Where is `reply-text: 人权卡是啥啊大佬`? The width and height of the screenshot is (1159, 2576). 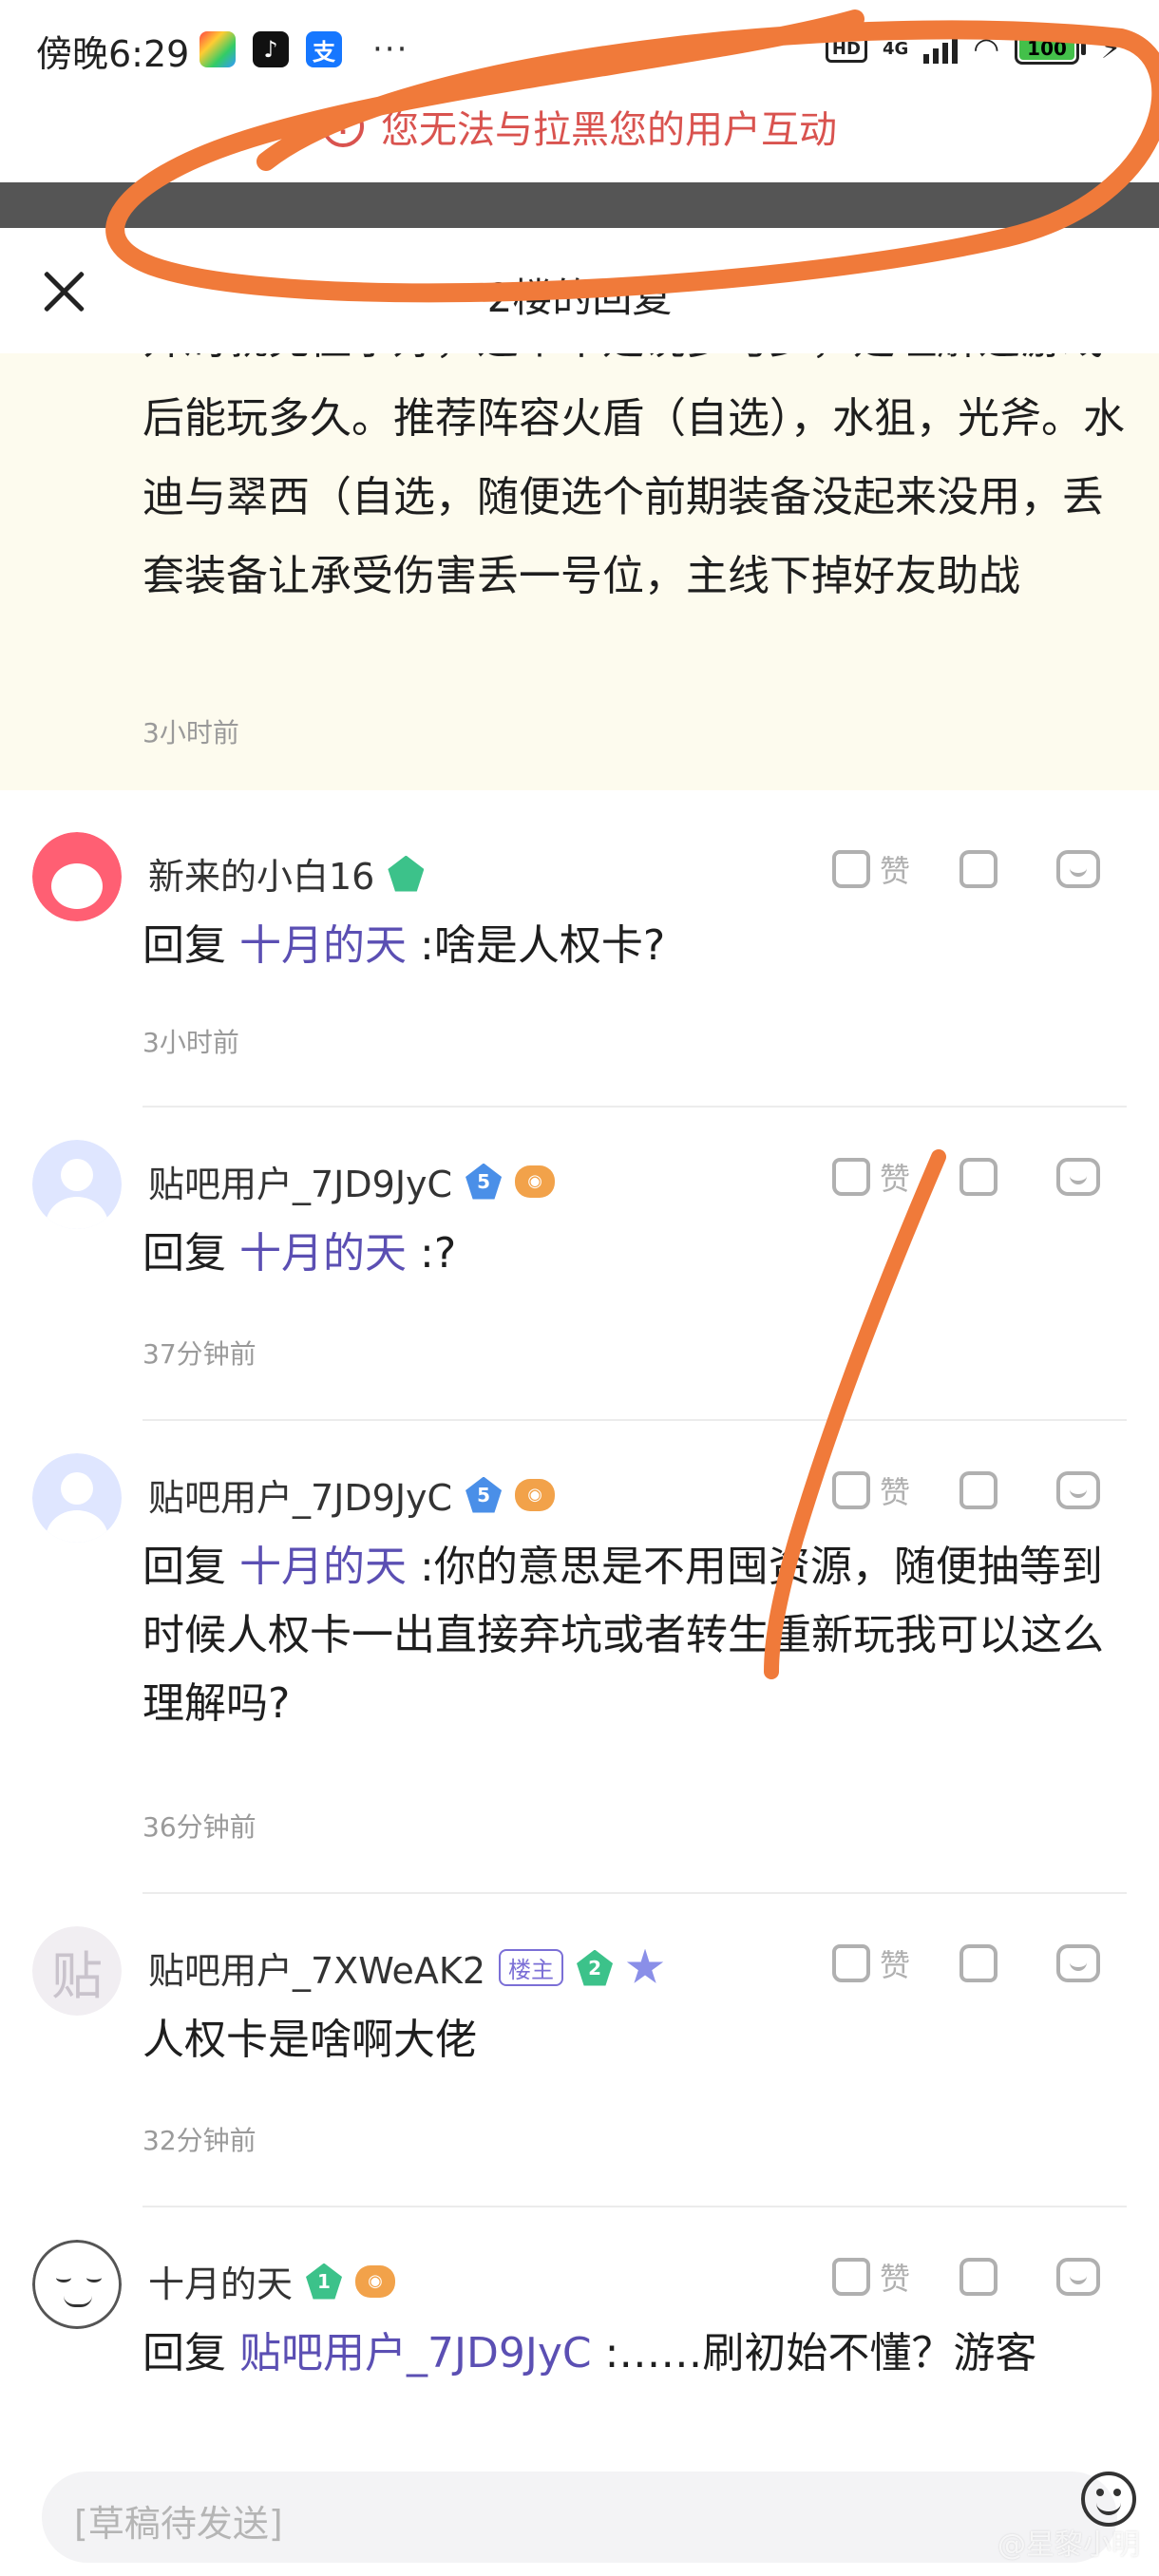
reply-text: 人权卡是啥啊大佬 is located at coordinates (309, 2040).